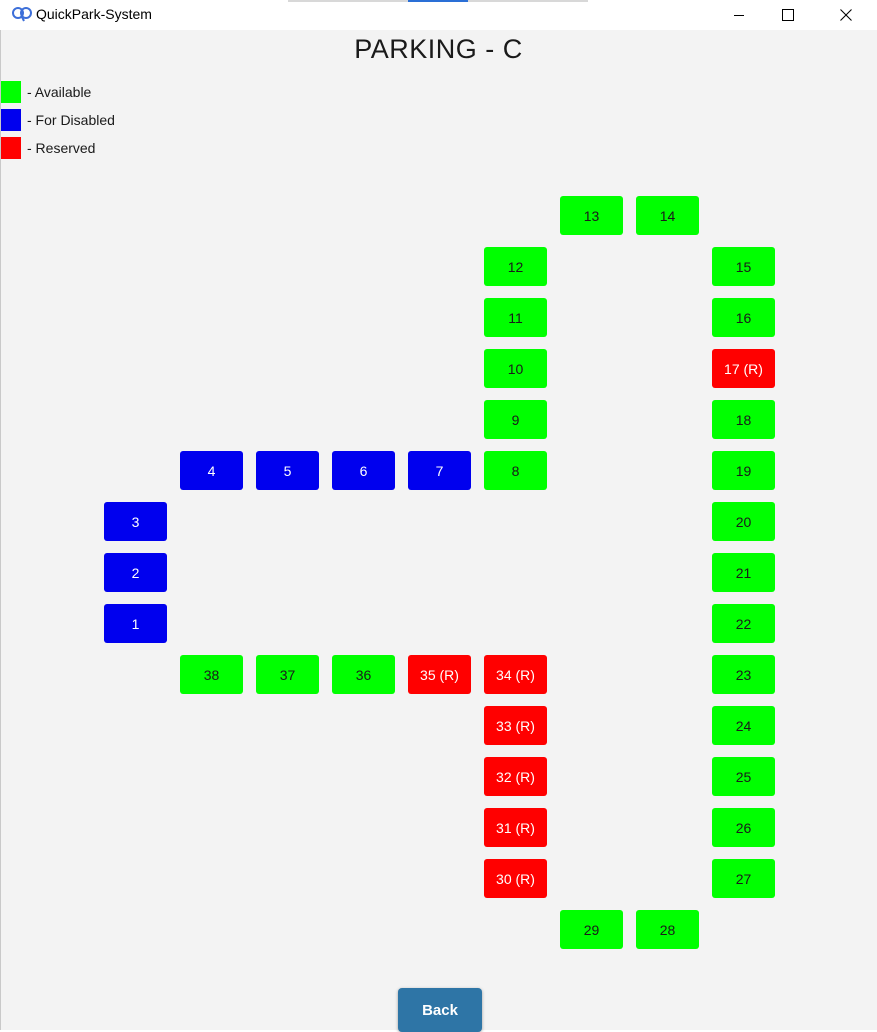 The width and height of the screenshot is (877, 1032). What do you see at coordinates (515, 827) in the screenshot?
I see `parking-slot-31: 31 (R)` at bounding box center [515, 827].